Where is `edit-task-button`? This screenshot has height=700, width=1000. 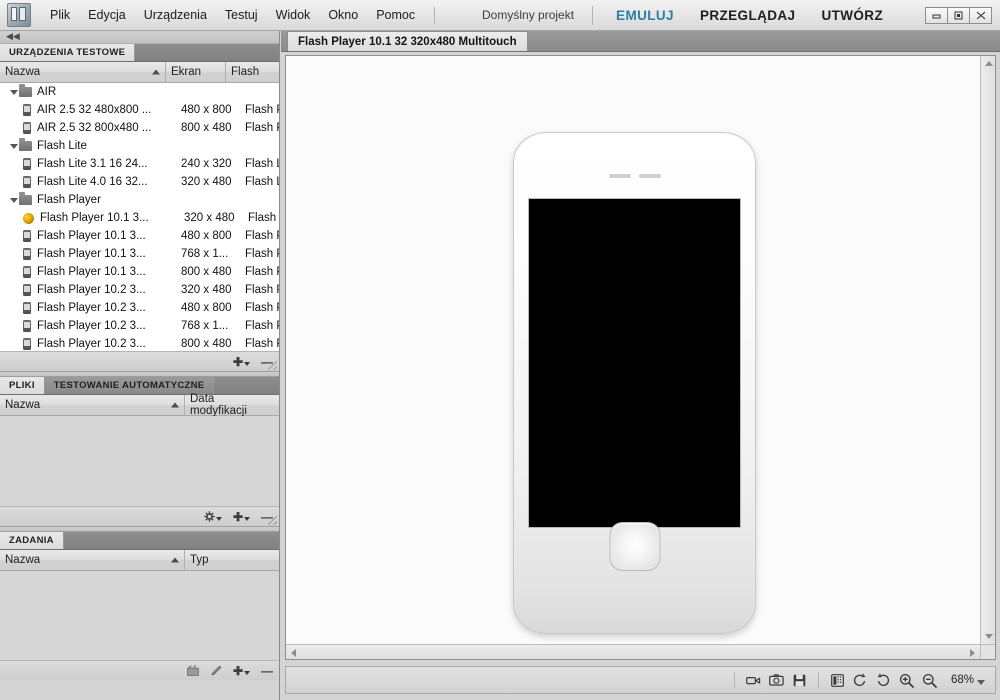 edit-task-button is located at coordinates (216, 671).